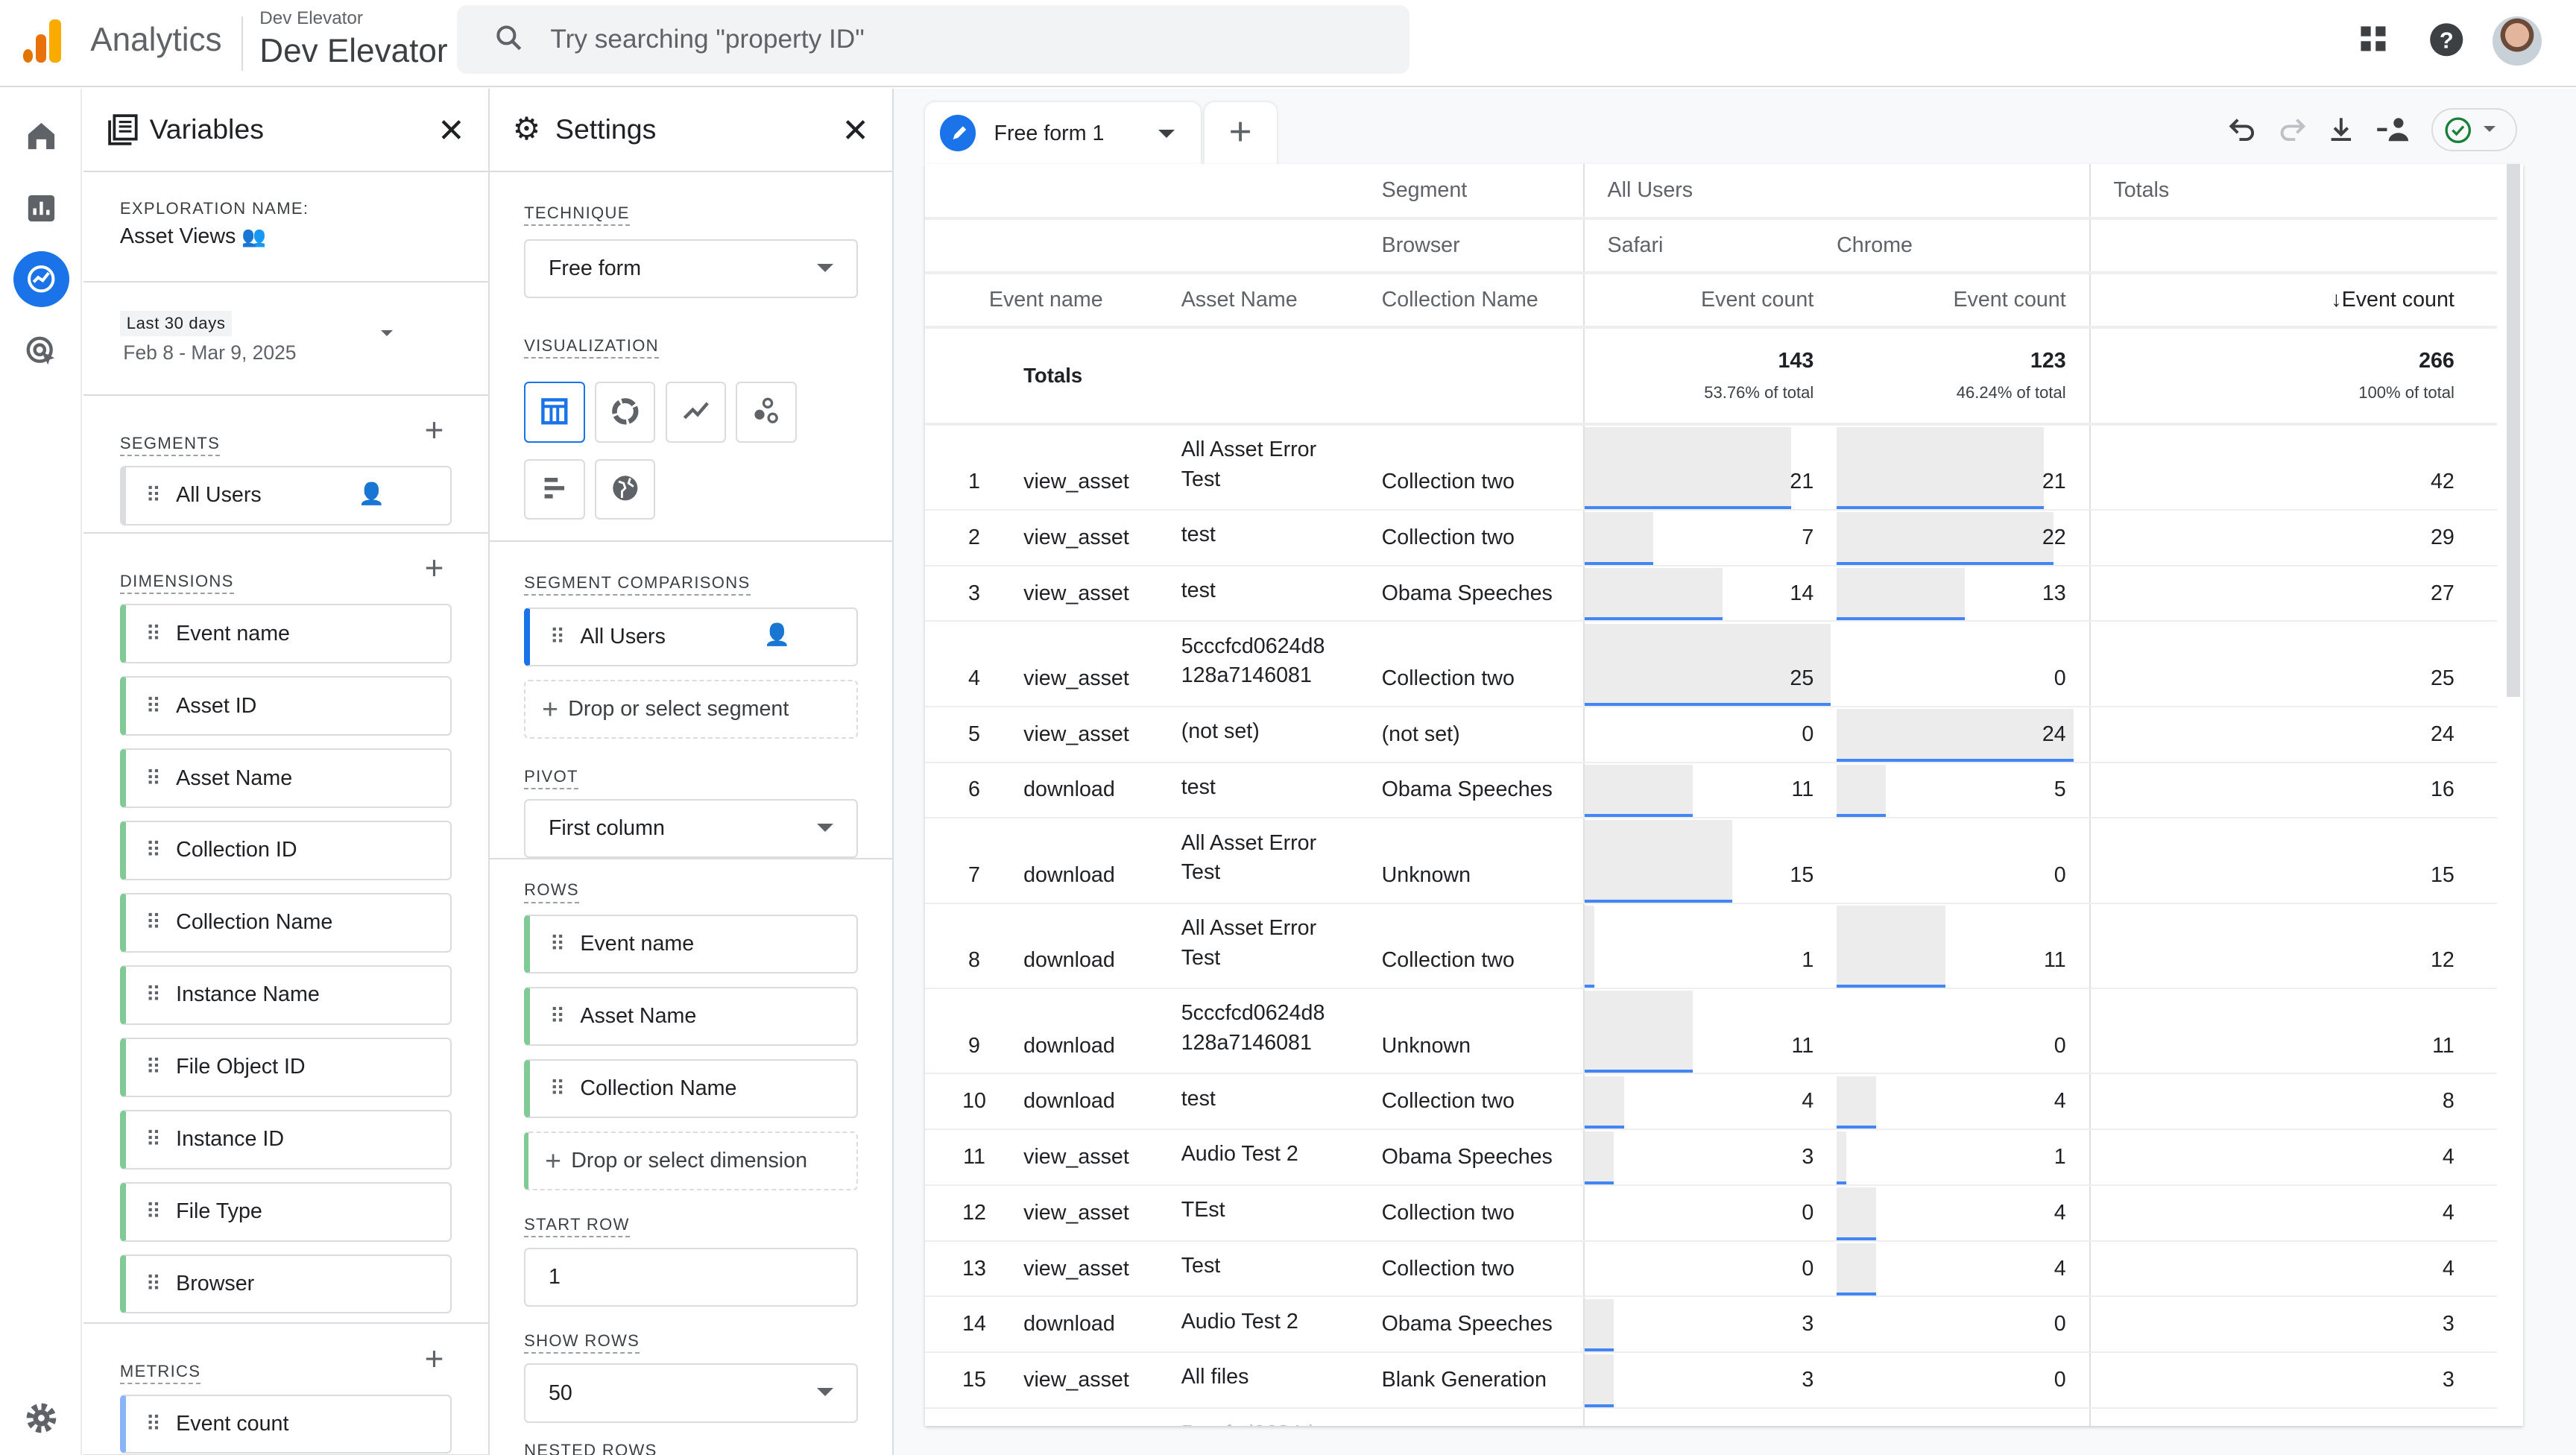 This screenshot has width=2576, height=1455. What do you see at coordinates (1711, 593) in the screenshot?
I see `table-row: 3 view_asset test Obama Speeches 14 13 27` at bounding box center [1711, 593].